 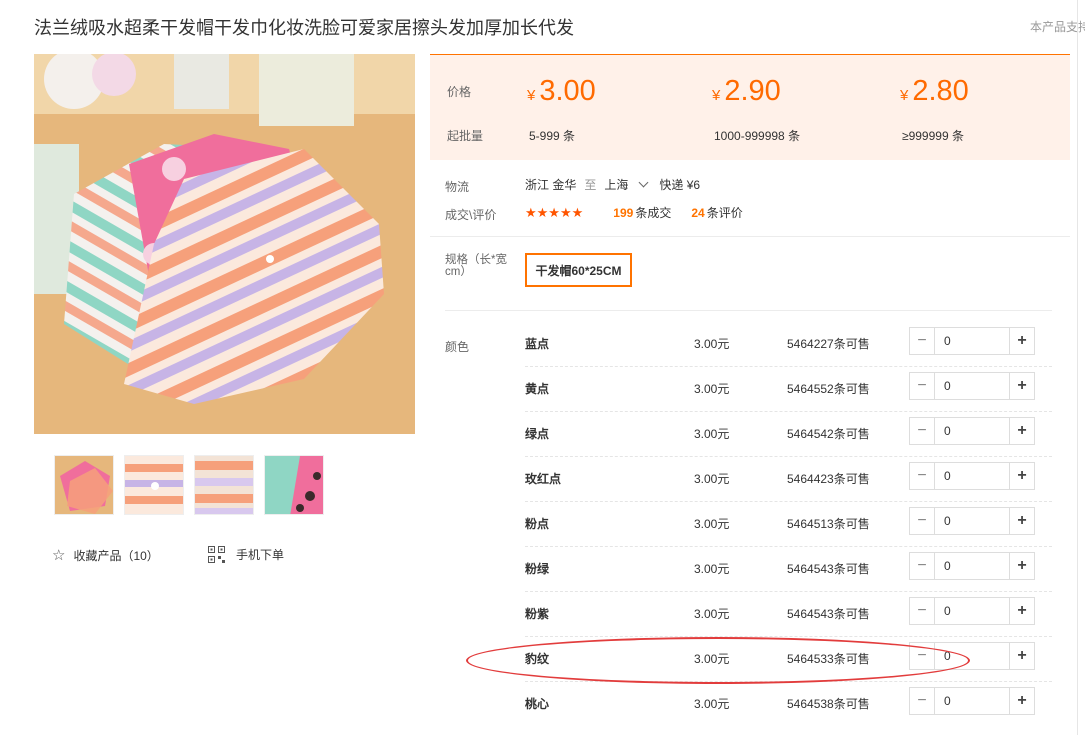 I want to click on color-stock: 5464542条可售, so click(x=828, y=434).